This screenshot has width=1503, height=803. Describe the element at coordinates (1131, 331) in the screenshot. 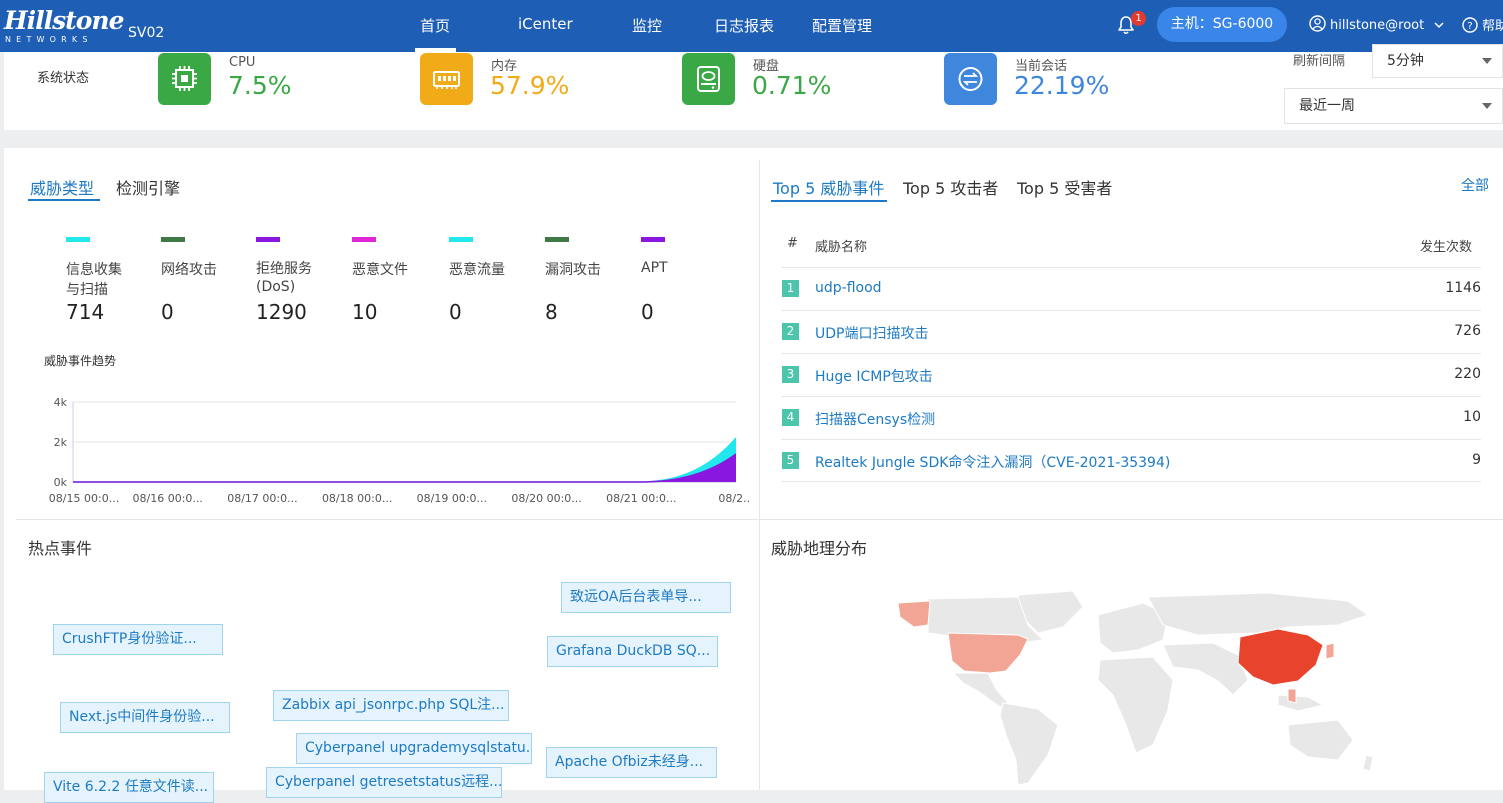

I see `table-row: 2 UDP端口扫描攻击 726` at that location.